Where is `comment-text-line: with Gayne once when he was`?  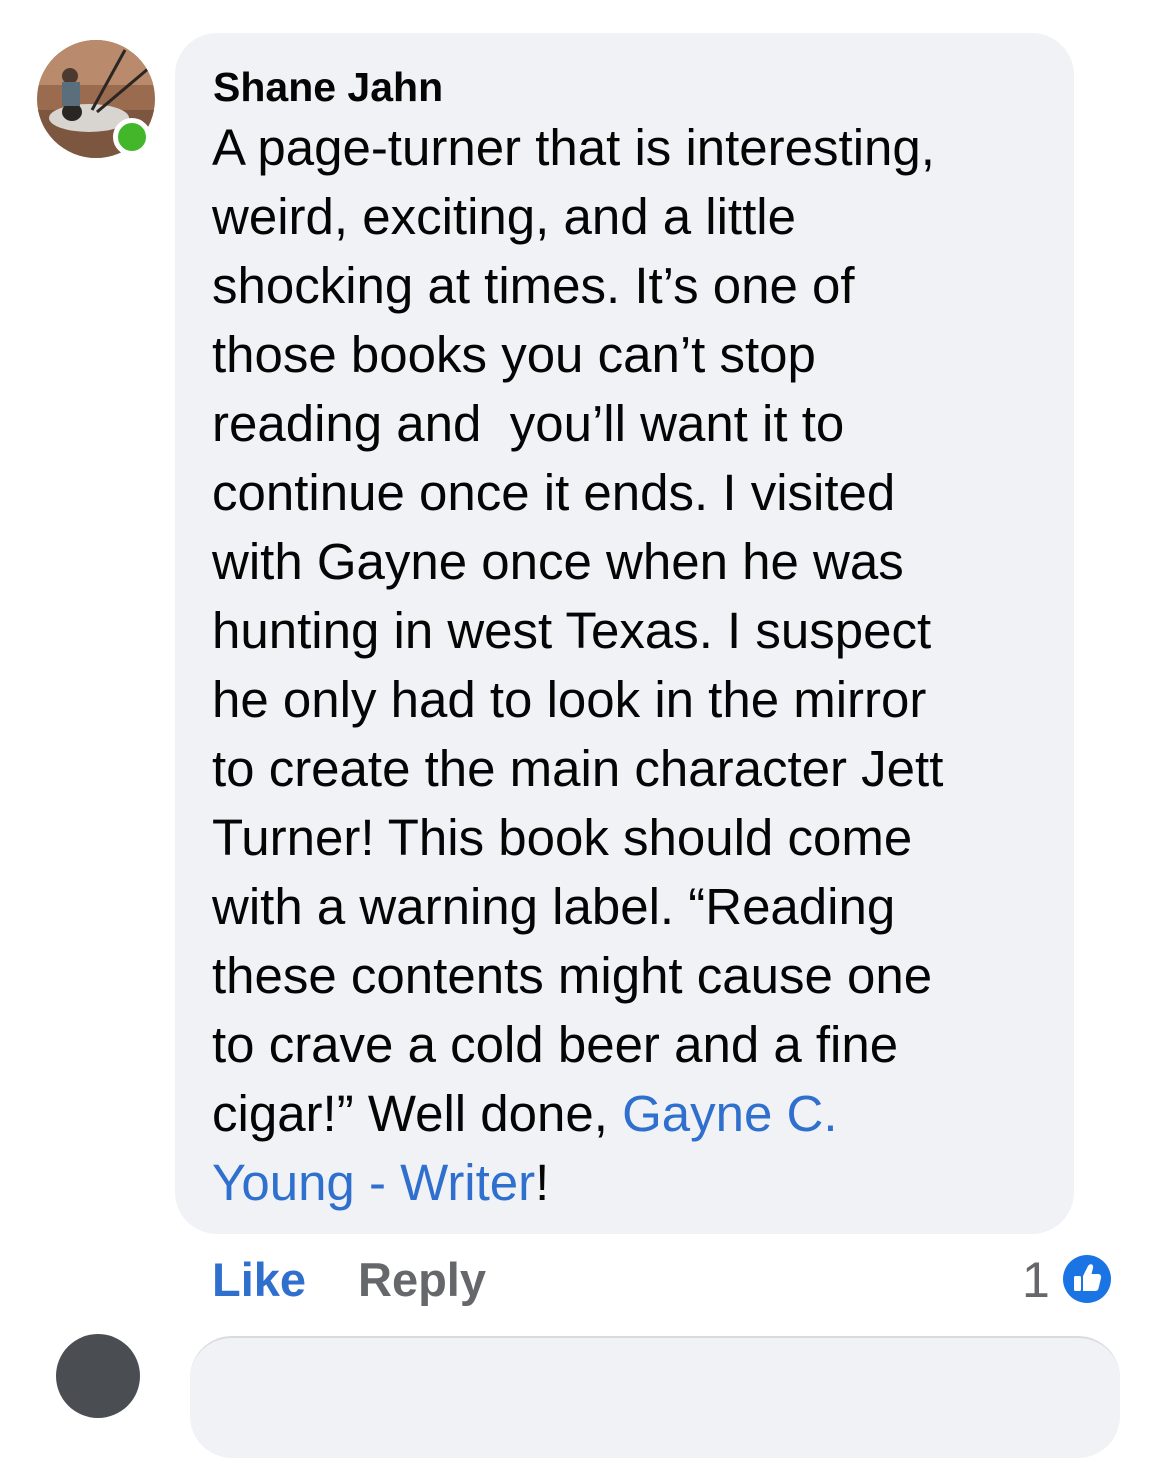
comment-text-line: with Gayne once when he was is located at coordinates (558, 561).